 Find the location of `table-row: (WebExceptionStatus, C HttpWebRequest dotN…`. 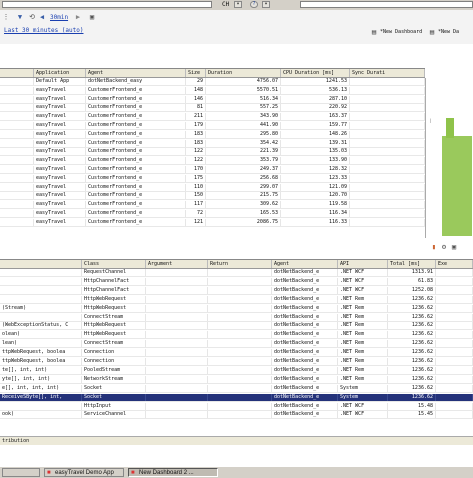

table-row: (WebExceptionStatus, C HttpWebRequest dotN… is located at coordinates (236, 326).